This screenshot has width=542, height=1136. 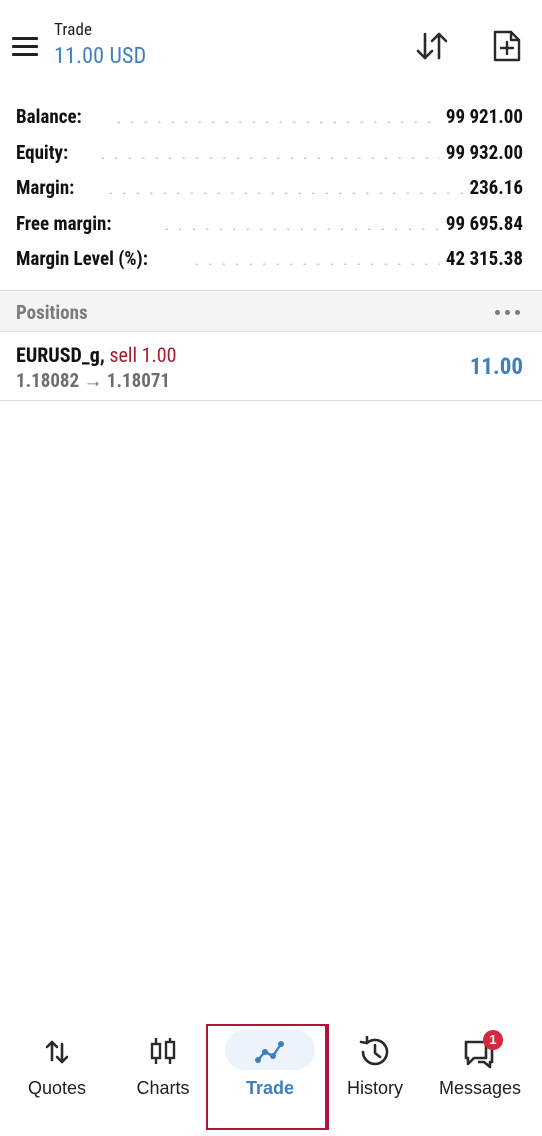 What do you see at coordinates (508, 311) in the screenshot?
I see `more-icon` at bounding box center [508, 311].